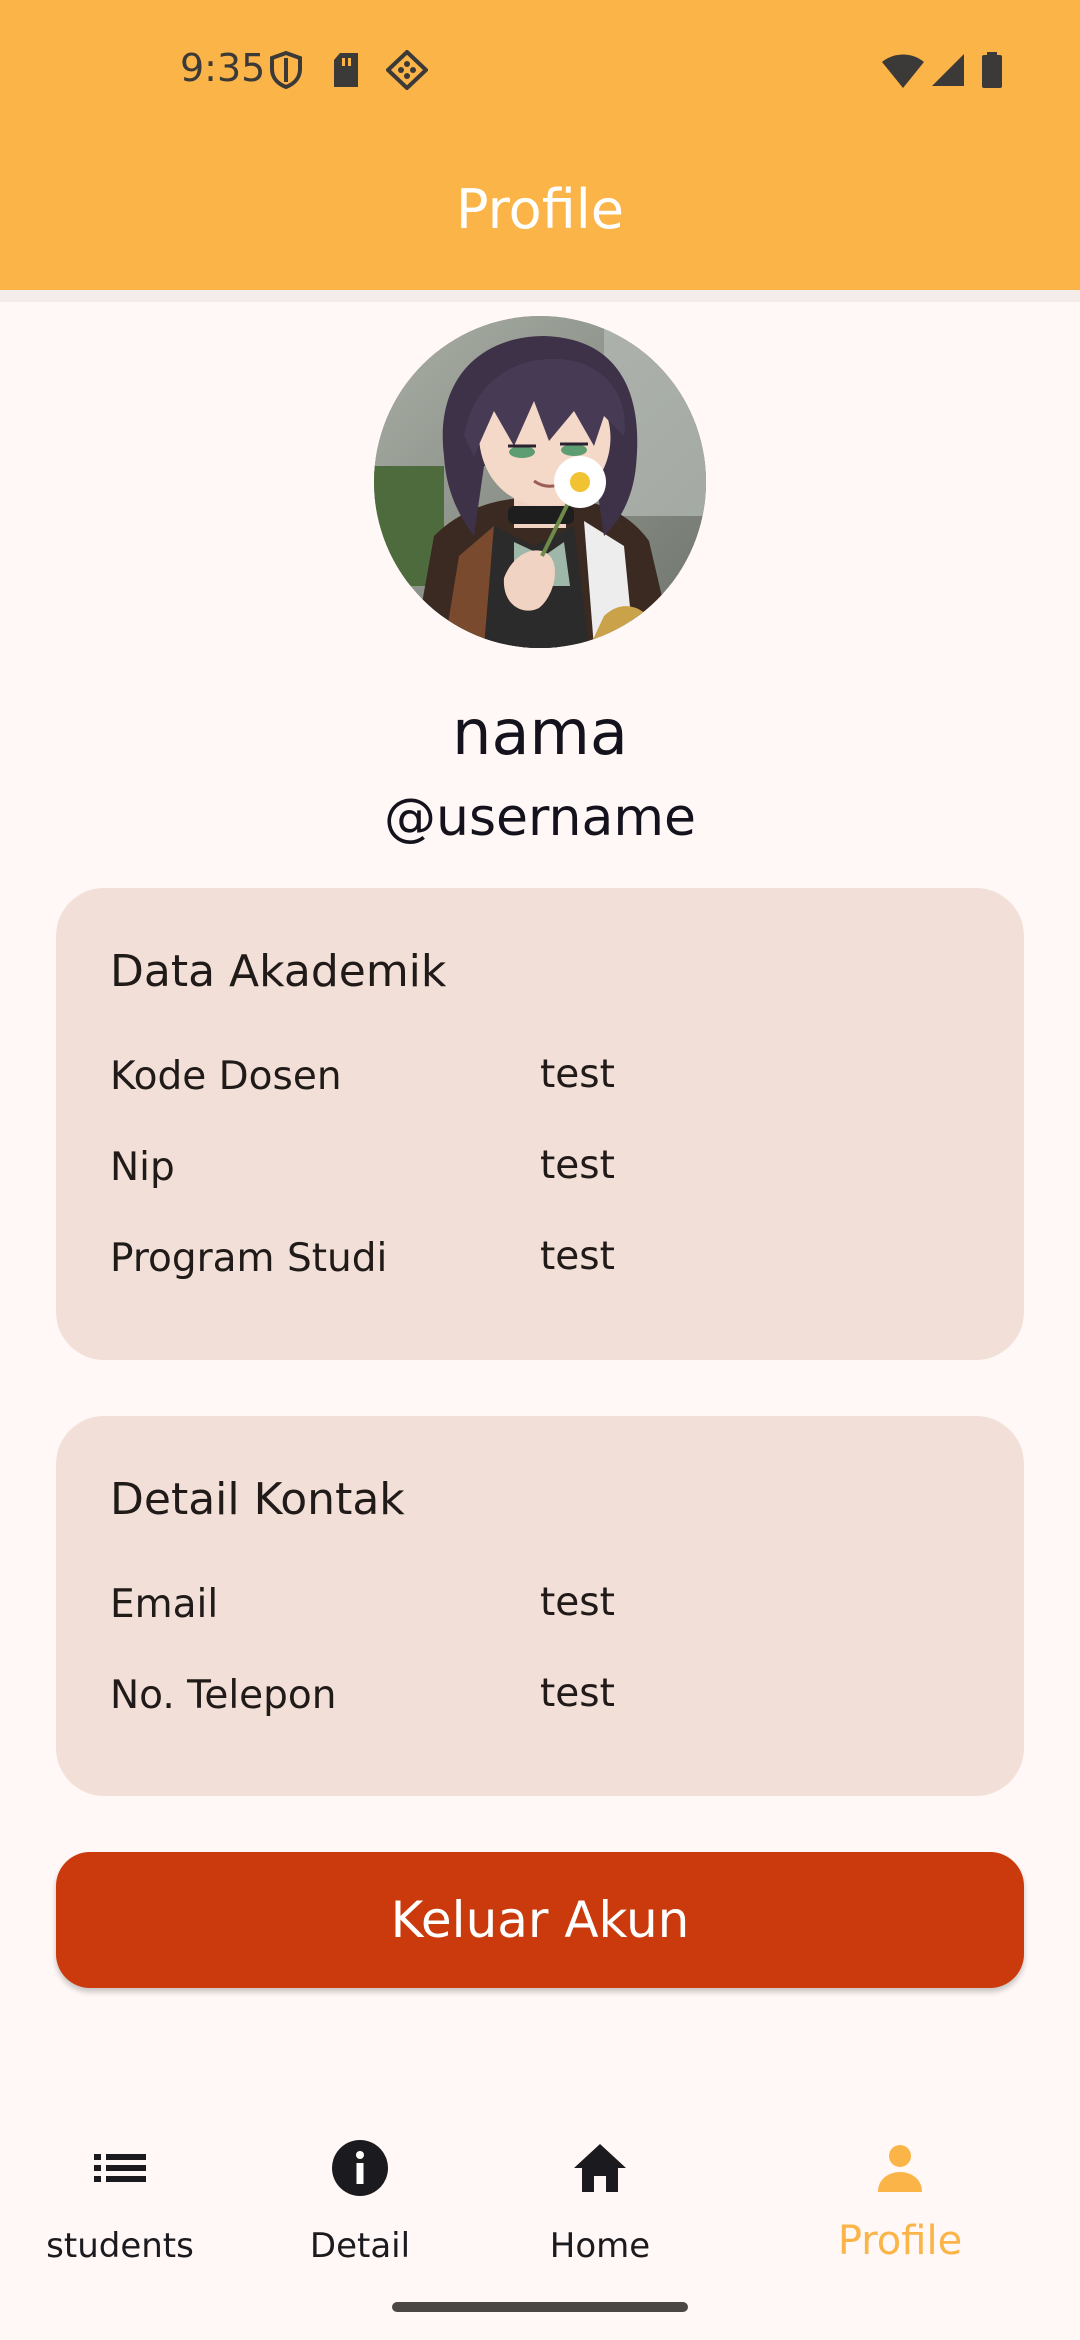 The height and width of the screenshot is (2340, 1080). Describe the element at coordinates (540, 70) in the screenshot. I see `status-bar: 9:35` at that location.